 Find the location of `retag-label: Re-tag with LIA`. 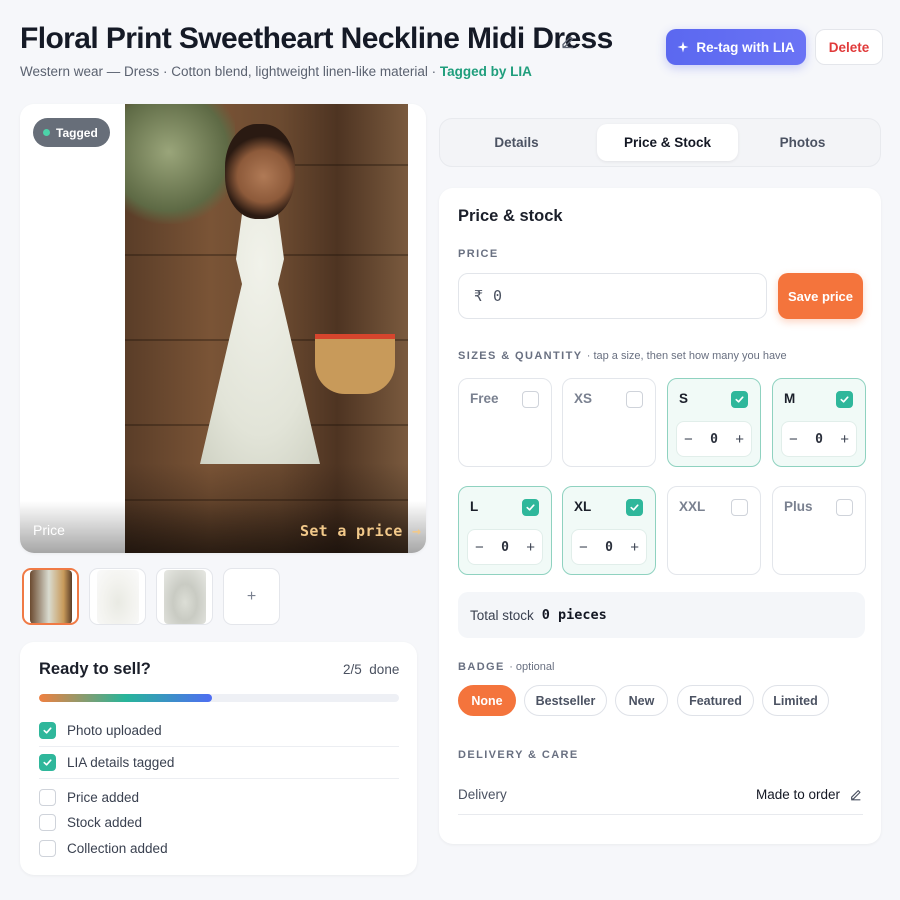

retag-label: Re-tag with LIA is located at coordinates (745, 47).